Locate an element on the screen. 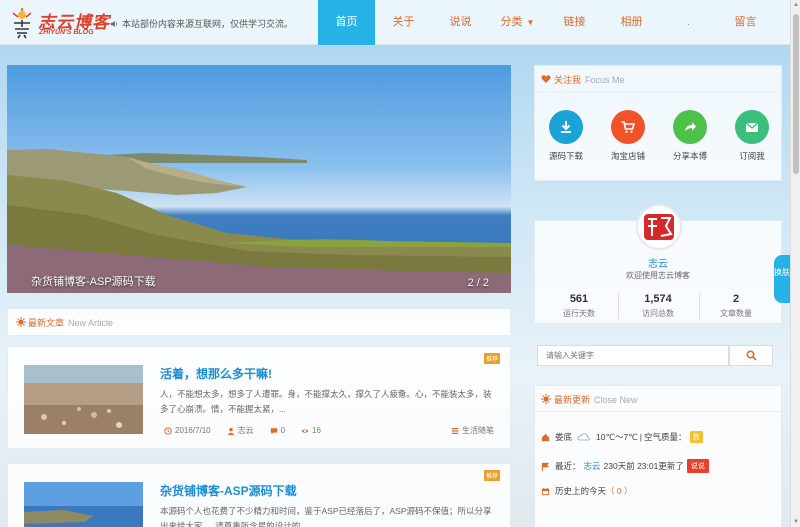  cloud-icon is located at coordinates (583, 437).